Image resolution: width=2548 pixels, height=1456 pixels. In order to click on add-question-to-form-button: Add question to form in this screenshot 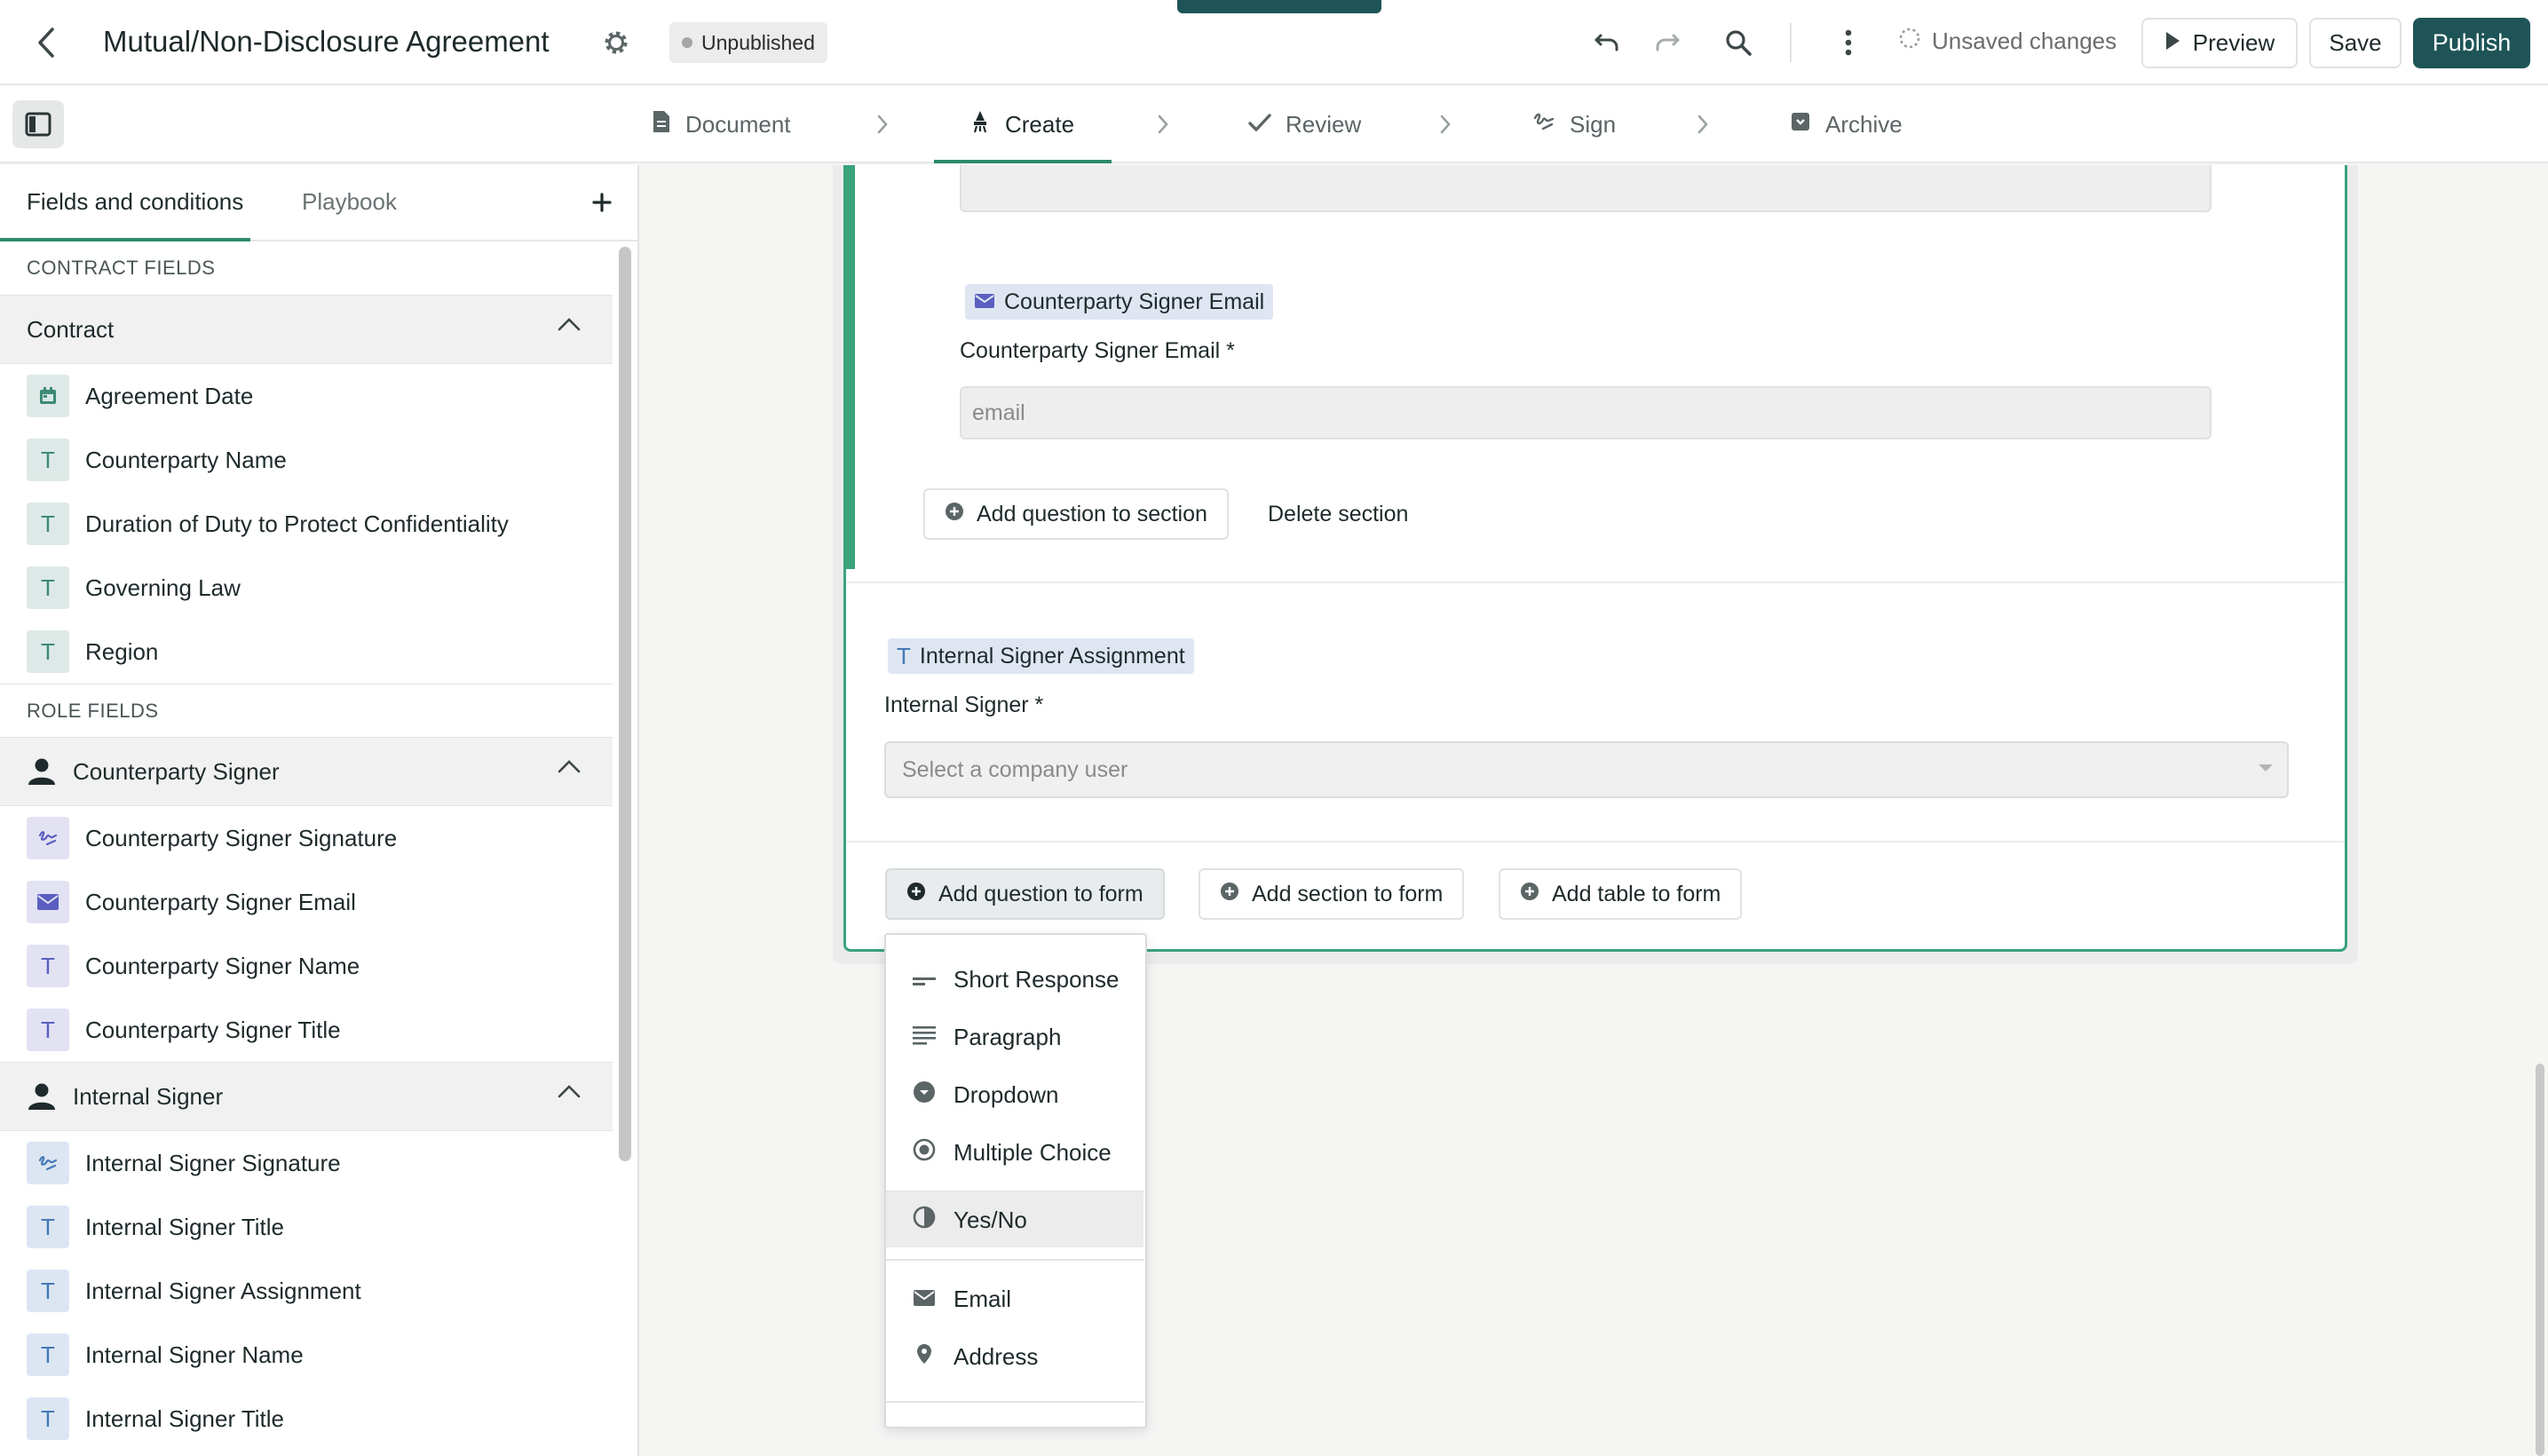, I will do `click(1025, 894)`.